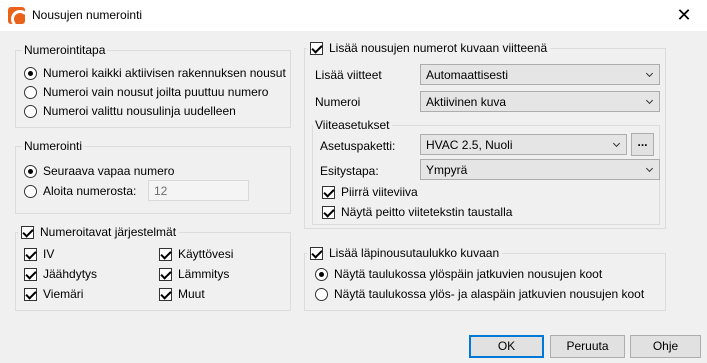 This screenshot has width=707, height=363. What do you see at coordinates (49, 254) in the screenshot?
I see `checkbox-label: IV` at bounding box center [49, 254].